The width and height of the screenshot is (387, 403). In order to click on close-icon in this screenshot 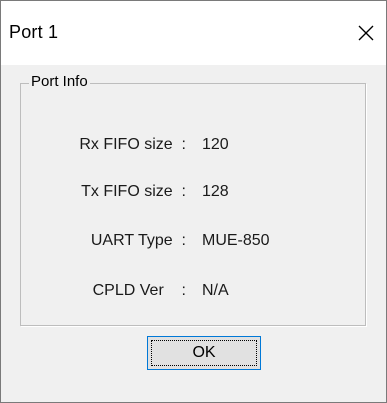, I will do `click(366, 33)`.